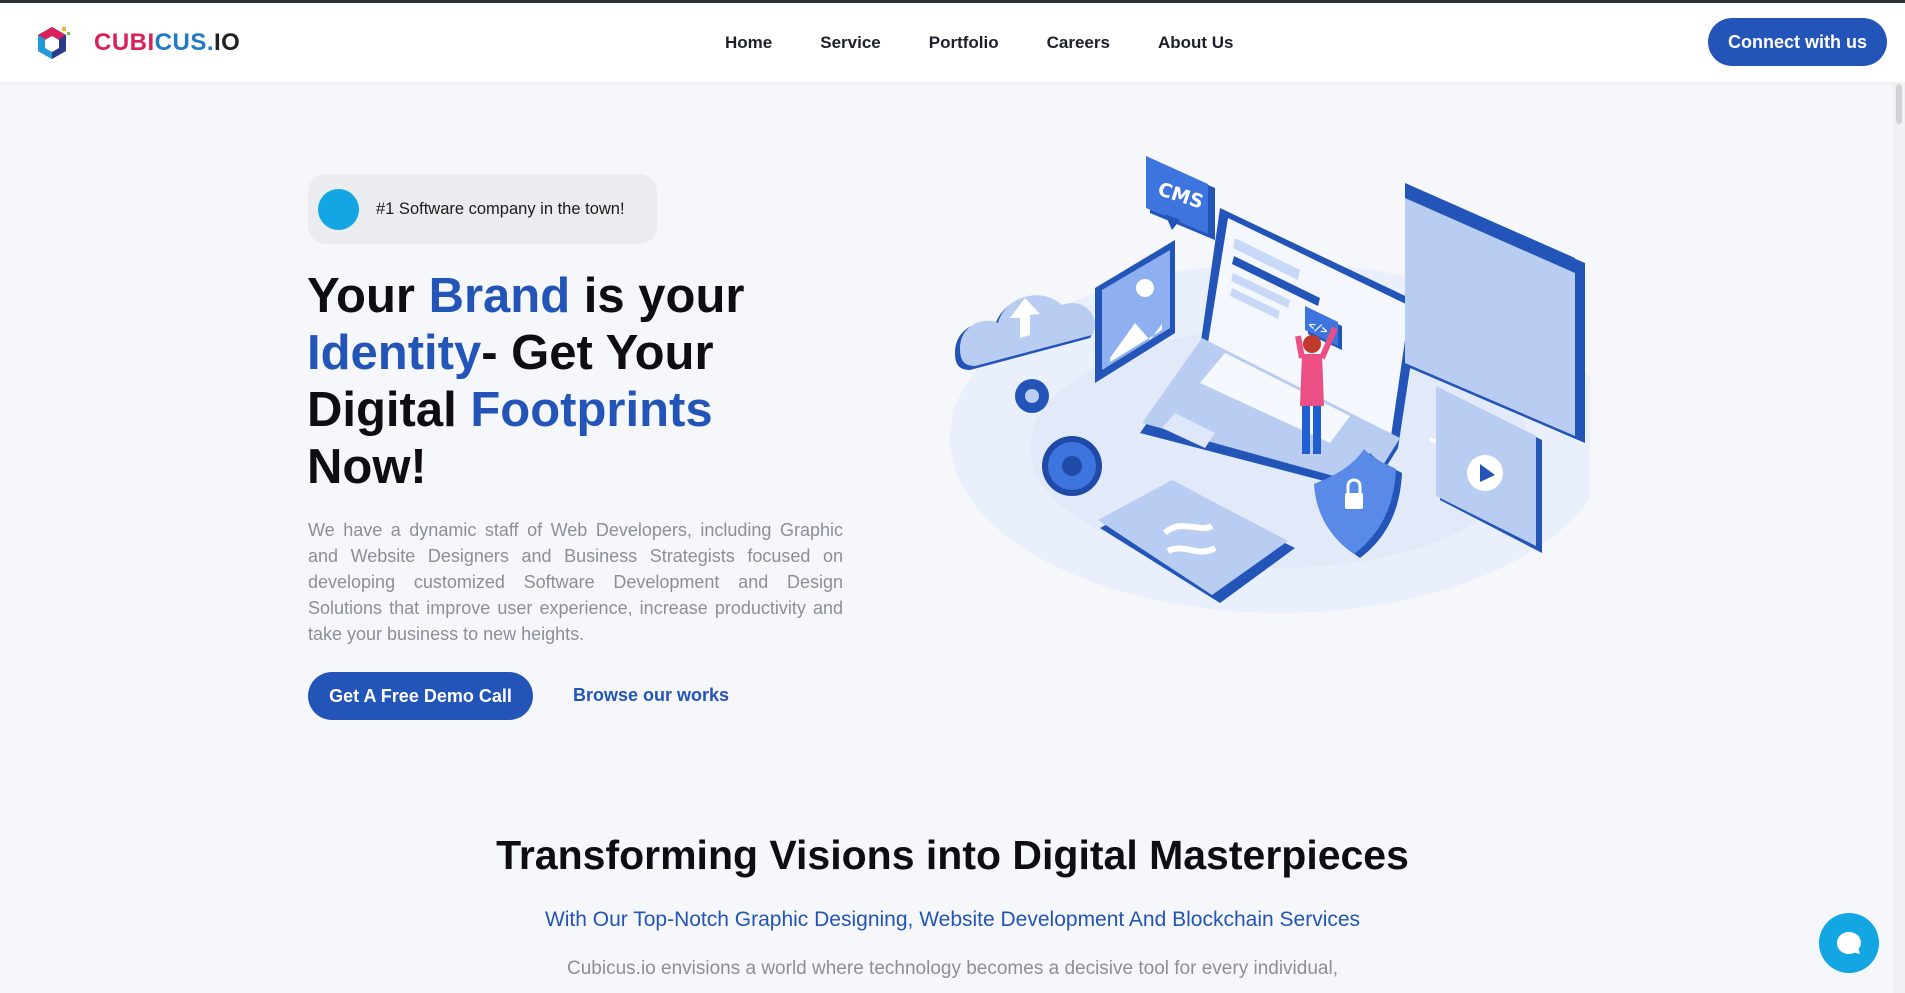  I want to click on page-scrollbar, so click(1899, 537).